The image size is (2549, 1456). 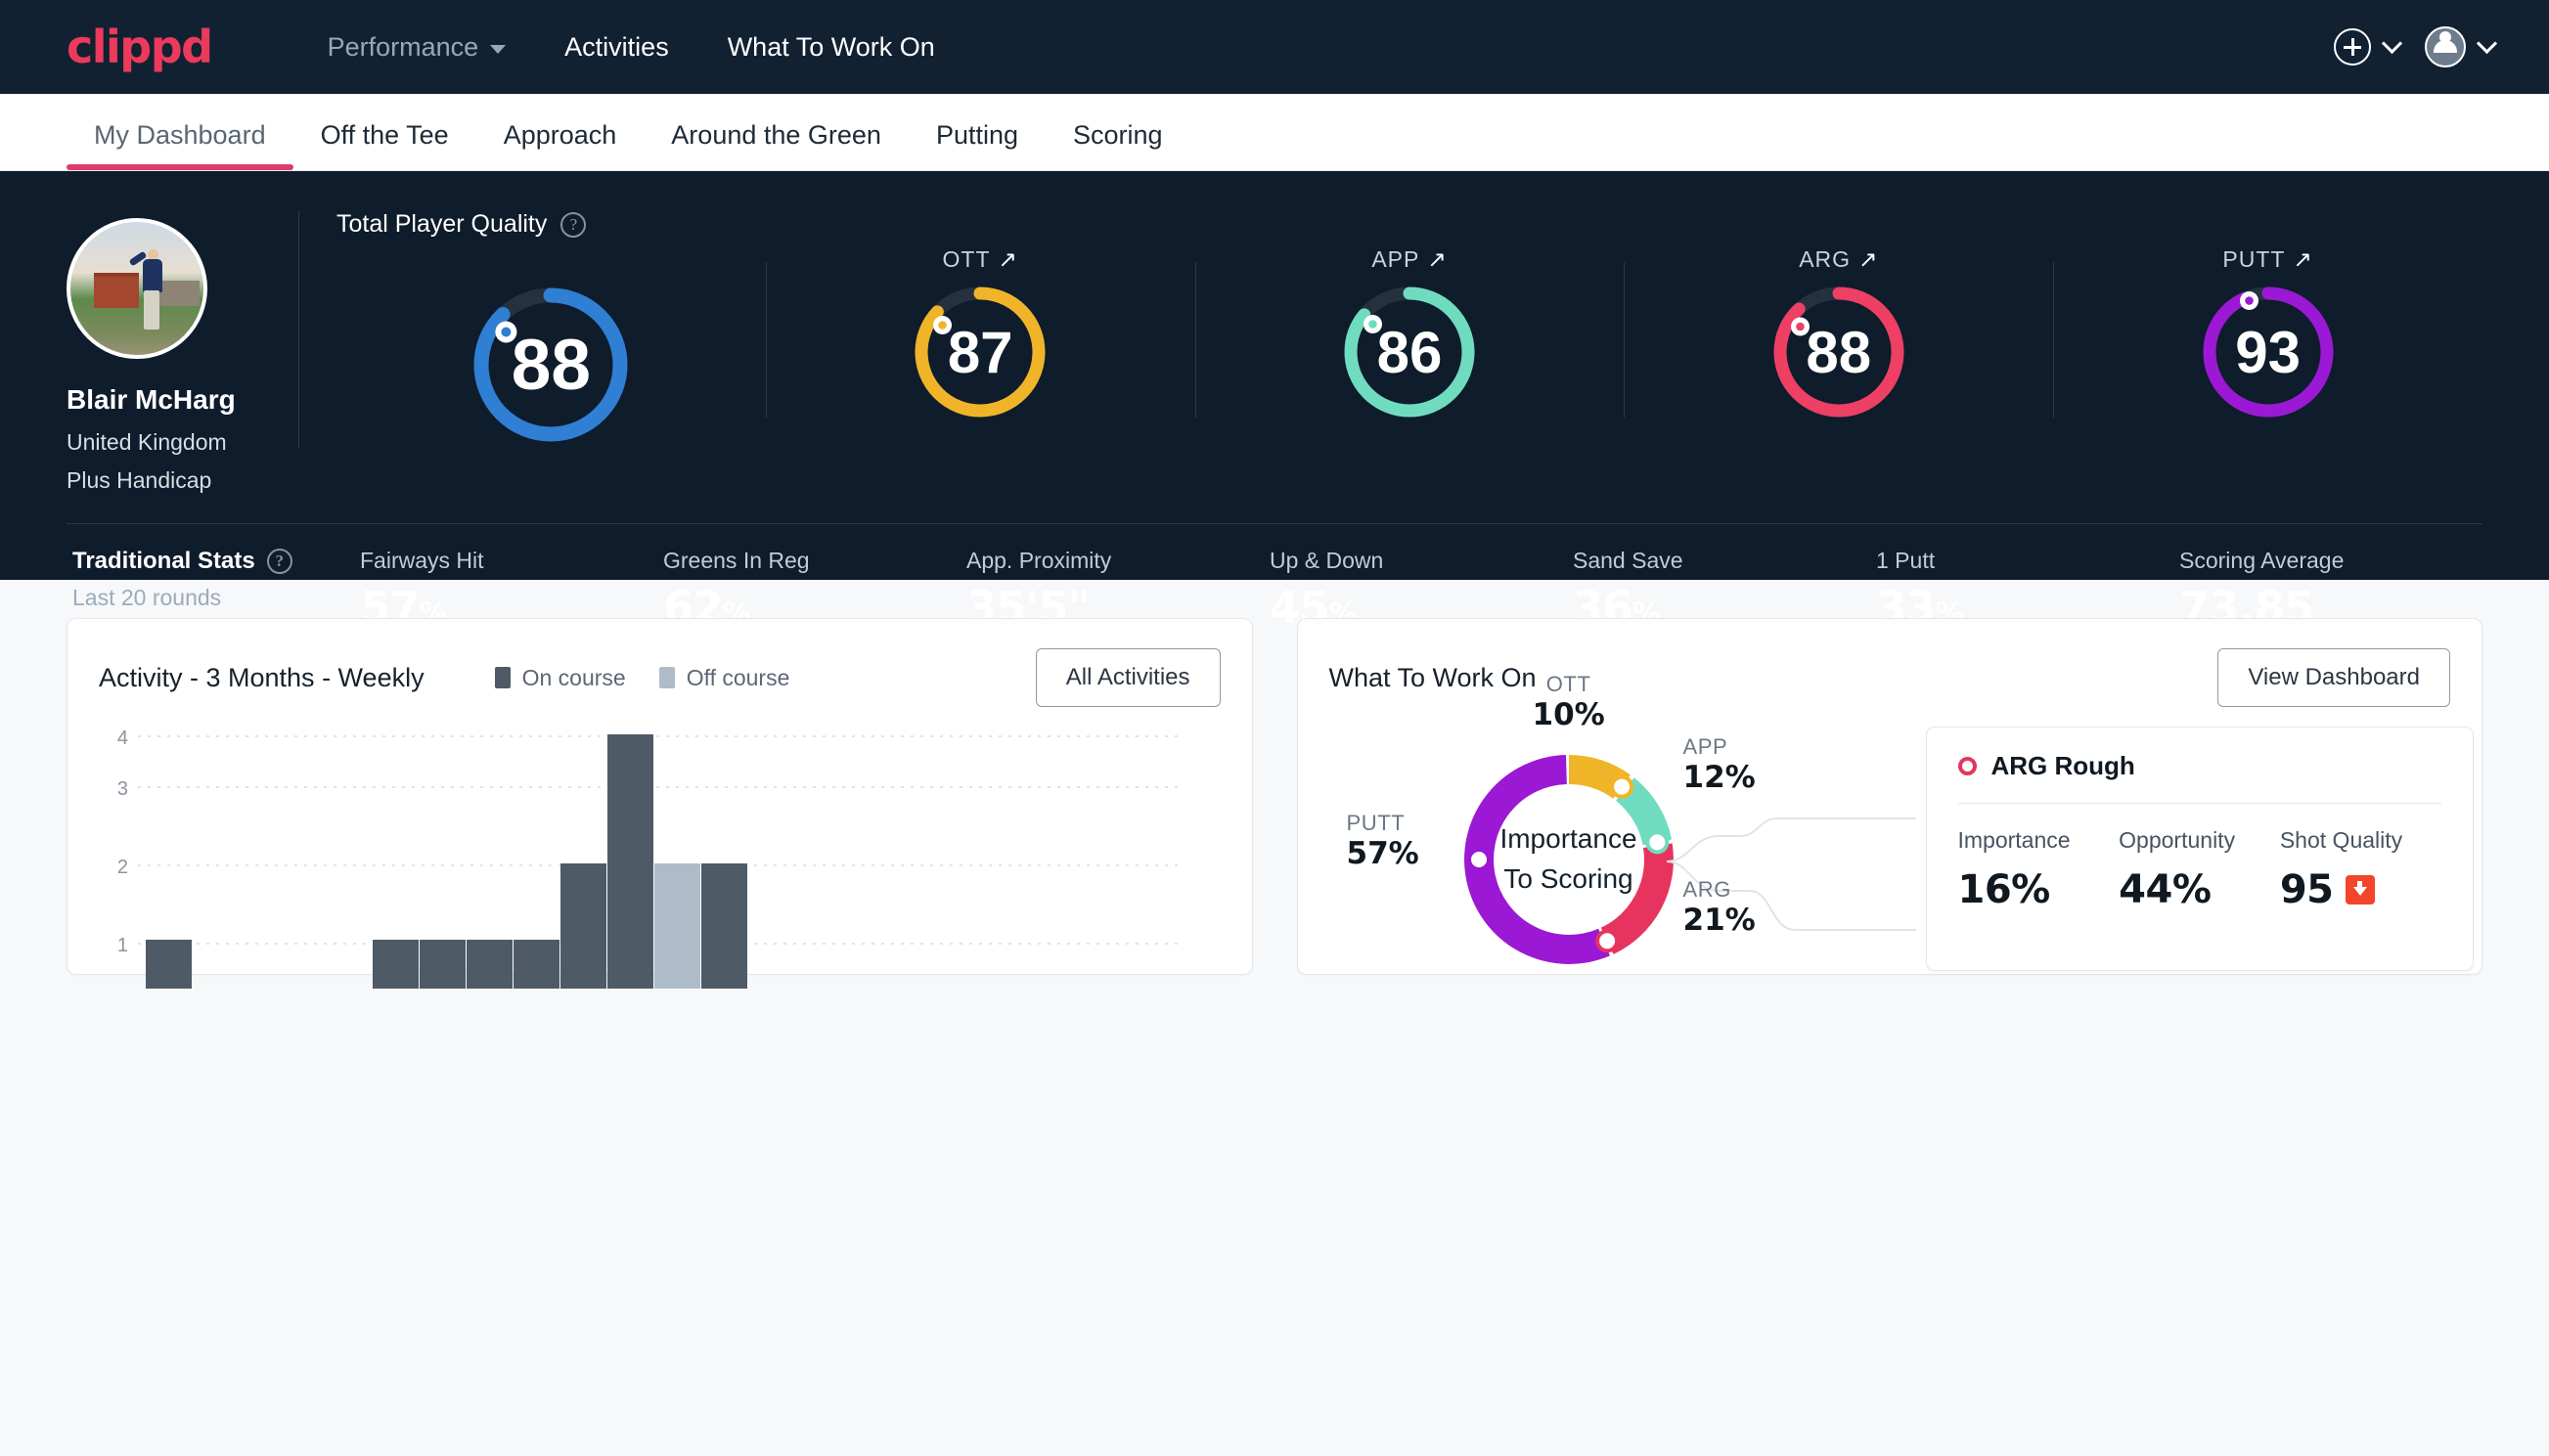 I want to click on tab-approach: Approach, so click(x=561, y=145).